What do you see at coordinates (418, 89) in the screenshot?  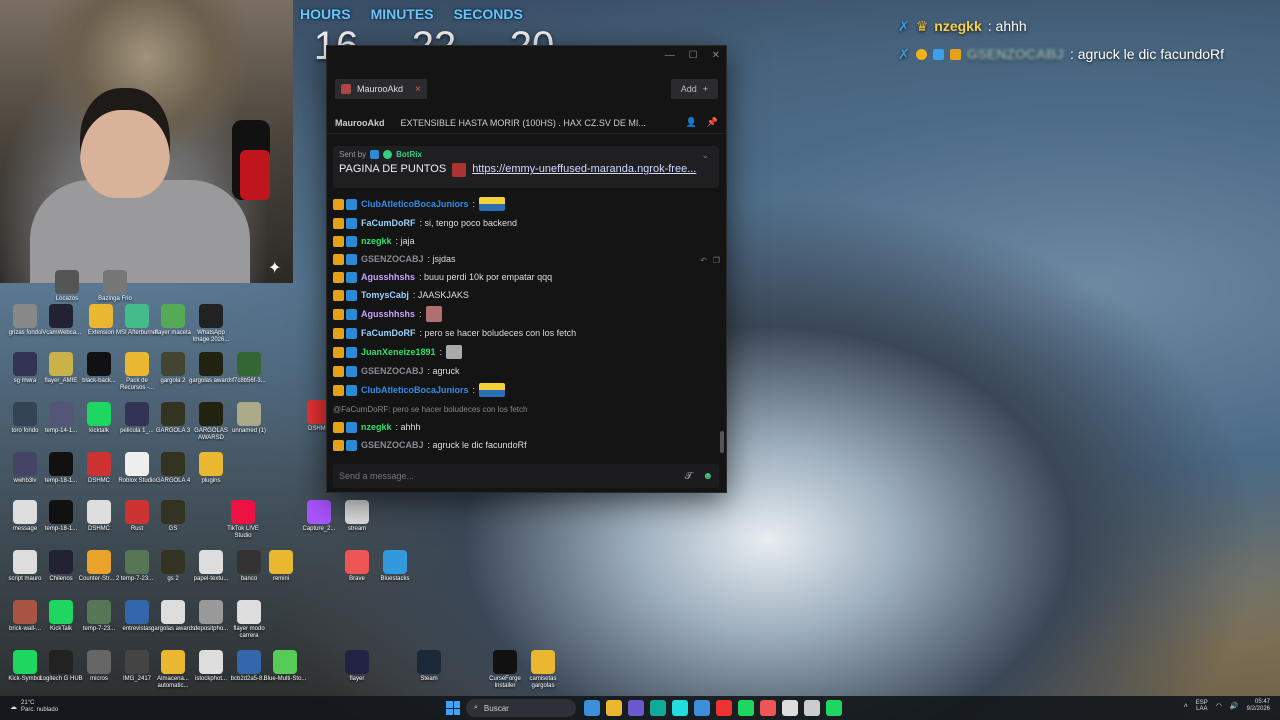 I see `tab-close-icon: ×` at bounding box center [418, 89].